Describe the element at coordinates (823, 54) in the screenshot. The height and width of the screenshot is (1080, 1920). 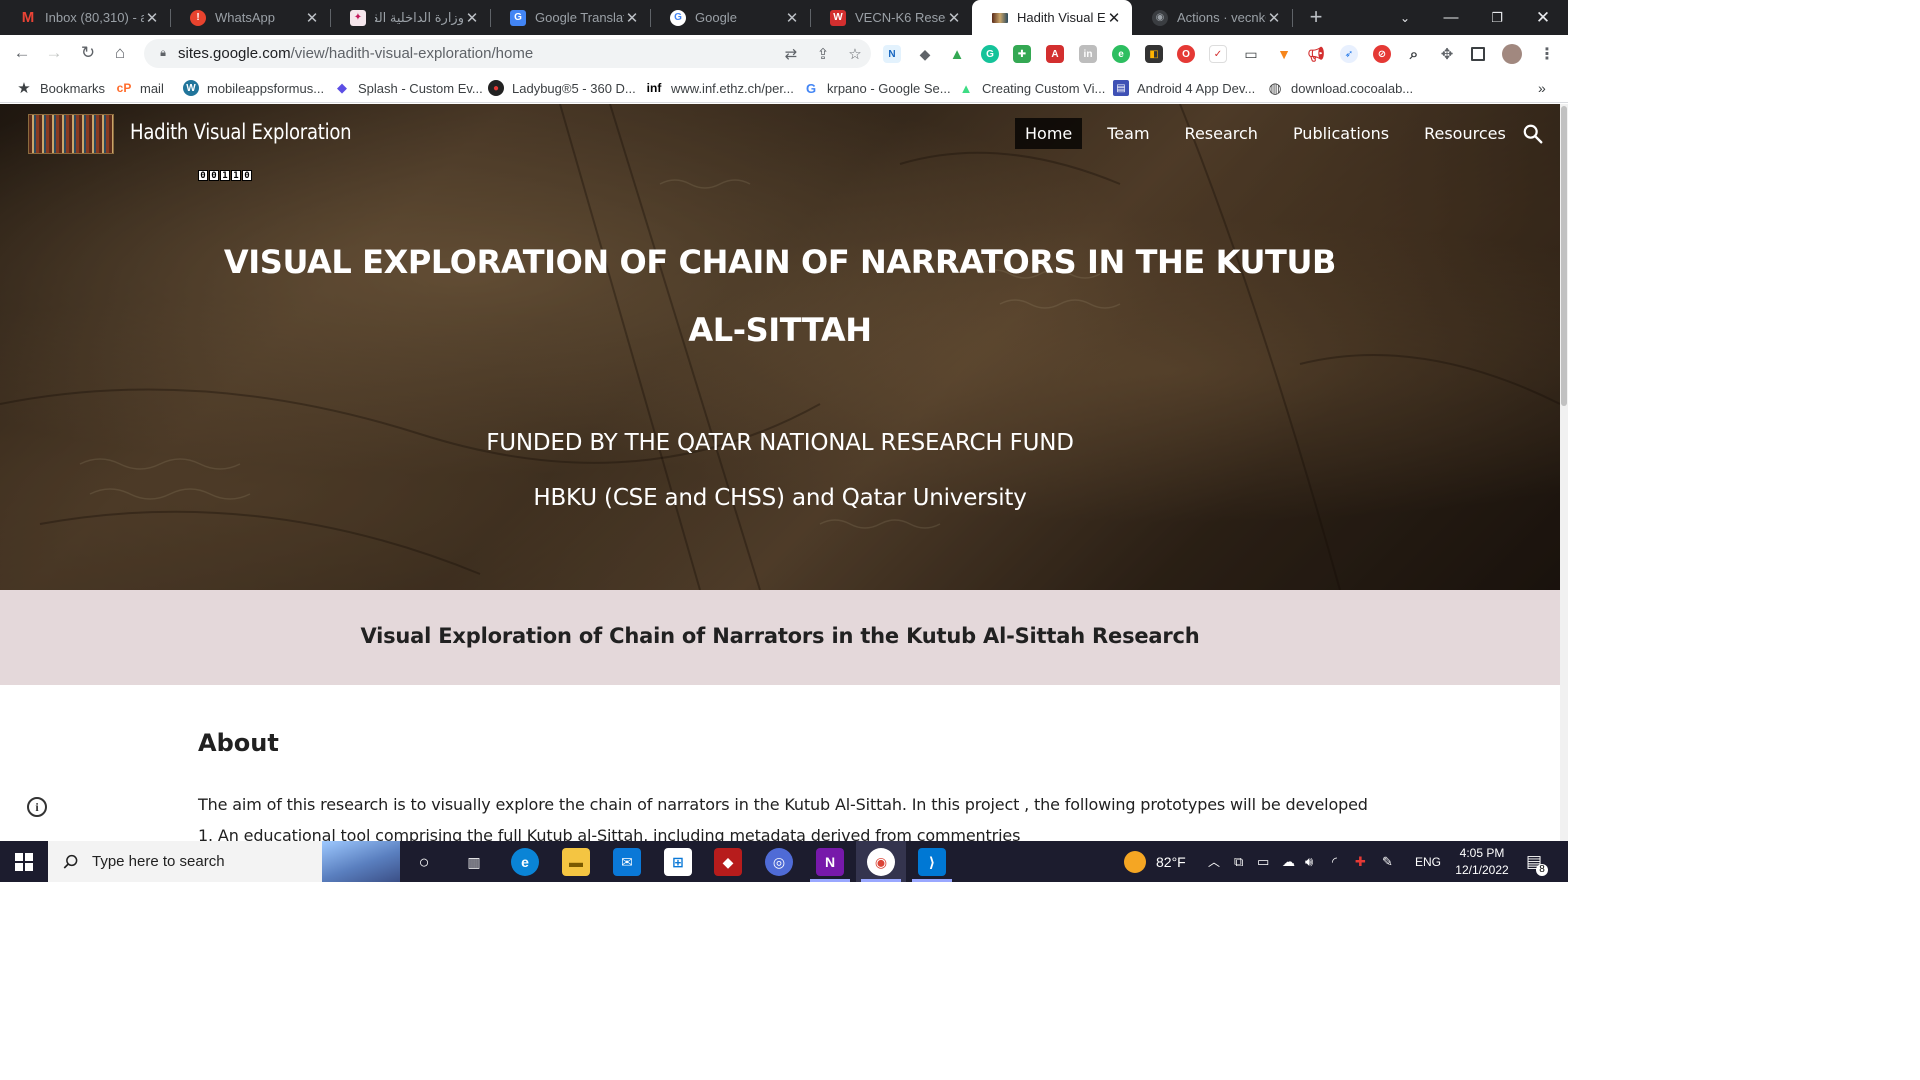
I see `share-icon: ⇪` at that location.